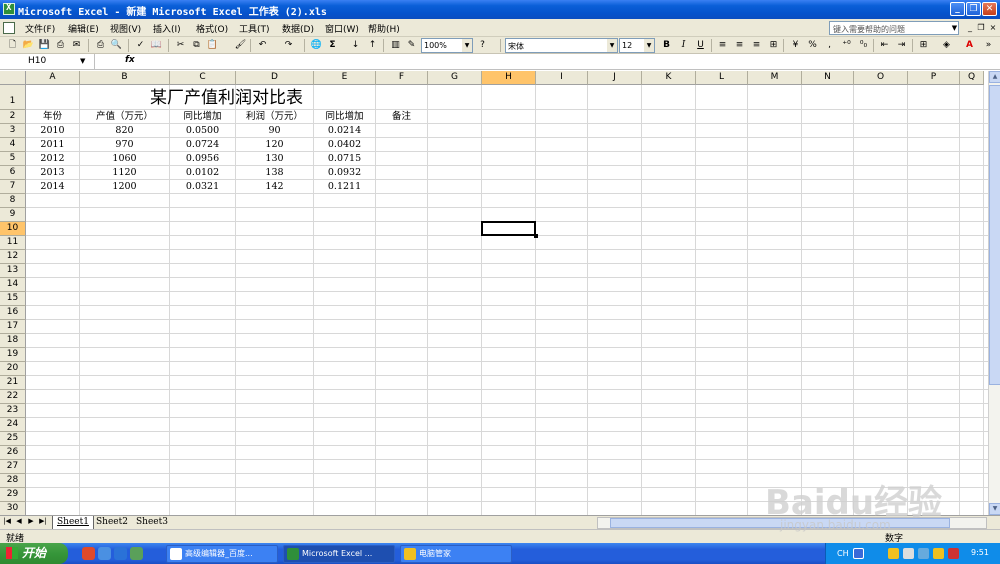 Image resolution: width=1000 pixels, height=564 pixels. I want to click on column-header-g: G, so click(455, 78).